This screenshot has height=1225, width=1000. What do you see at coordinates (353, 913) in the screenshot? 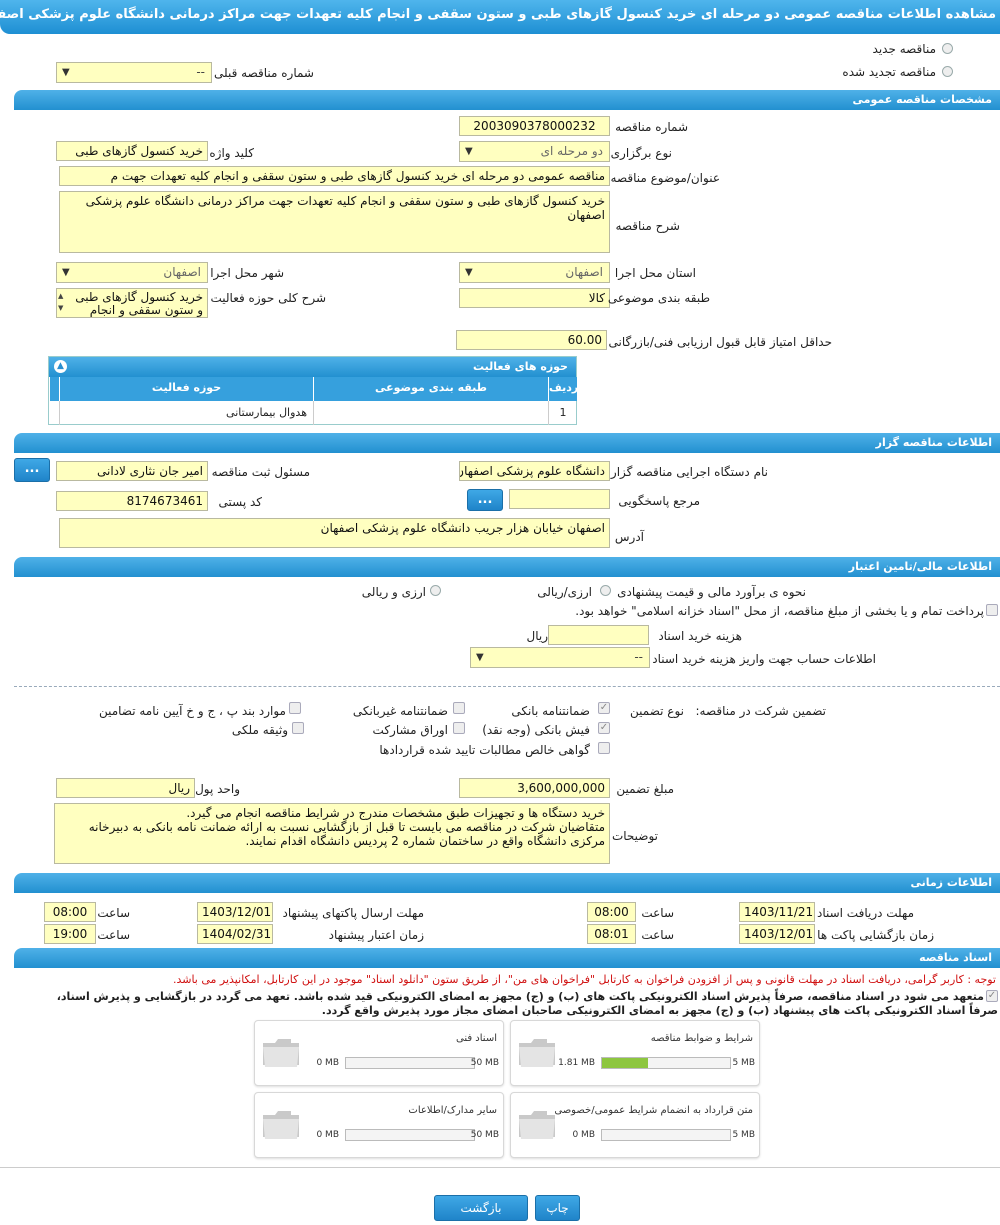
I see `send-label: مهلت ارسال پاکتهای پیشنهاد` at bounding box center [353, 913].